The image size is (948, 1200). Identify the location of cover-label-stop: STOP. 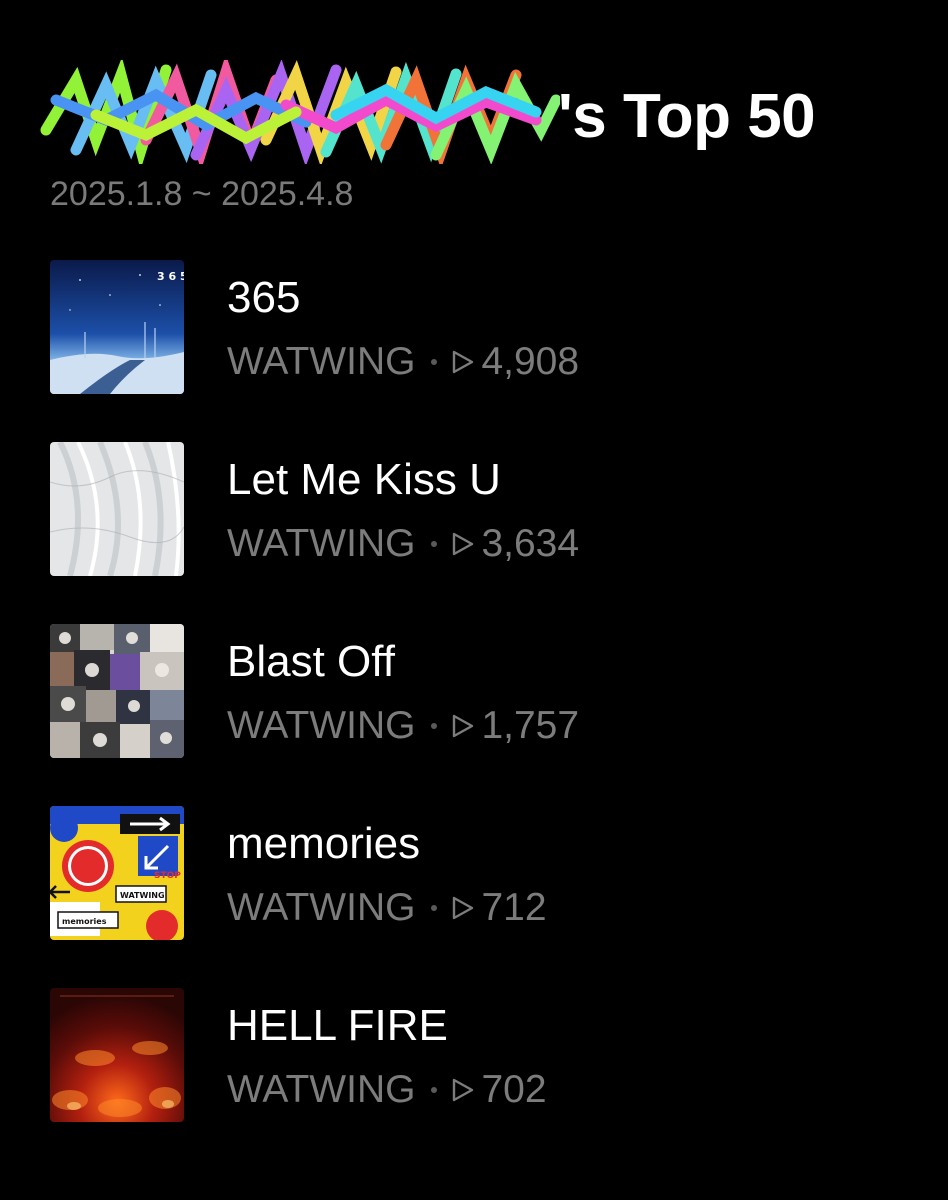
(167, 876).